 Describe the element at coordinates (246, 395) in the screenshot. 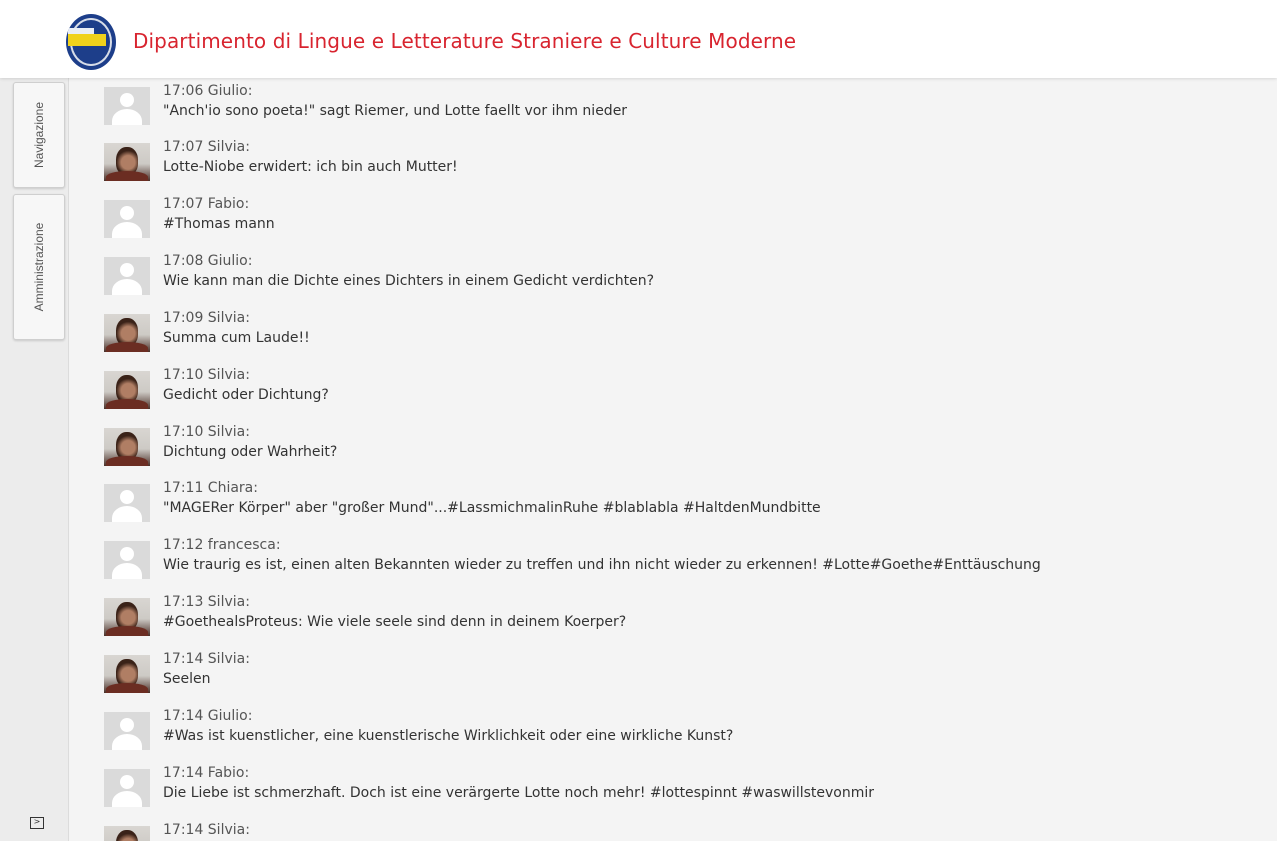

I see `message-text: Gedicht oder Dichtung?` at that location.